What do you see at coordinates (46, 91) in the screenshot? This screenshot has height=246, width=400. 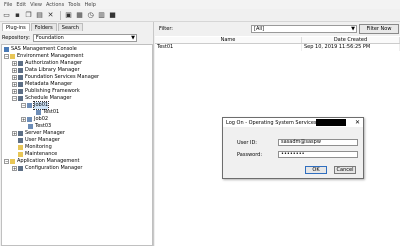 I see `tree-node-publishing-framework: + Publishing Framework` at bounding box center [46, 91].